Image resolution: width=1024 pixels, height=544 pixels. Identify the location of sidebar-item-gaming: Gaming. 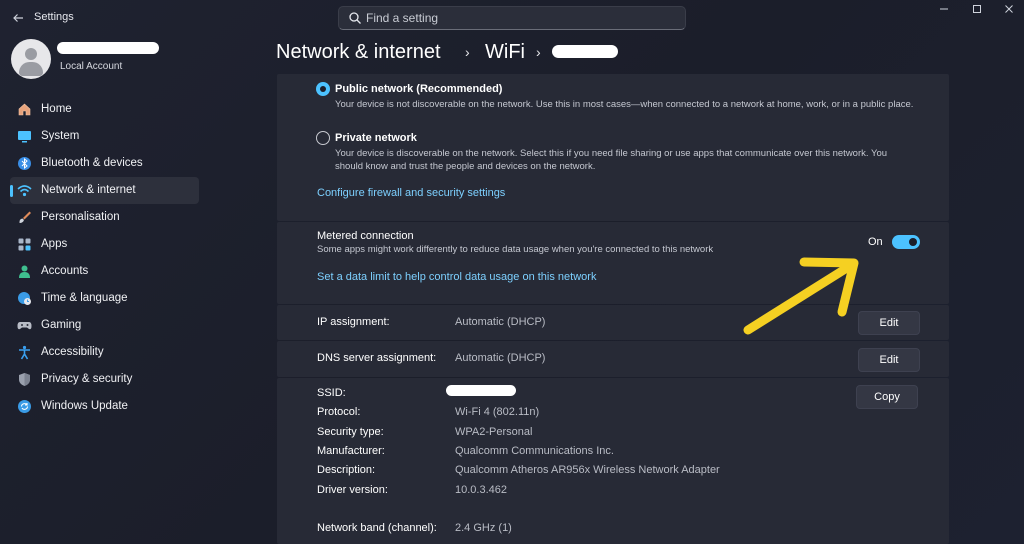
(104, 325).